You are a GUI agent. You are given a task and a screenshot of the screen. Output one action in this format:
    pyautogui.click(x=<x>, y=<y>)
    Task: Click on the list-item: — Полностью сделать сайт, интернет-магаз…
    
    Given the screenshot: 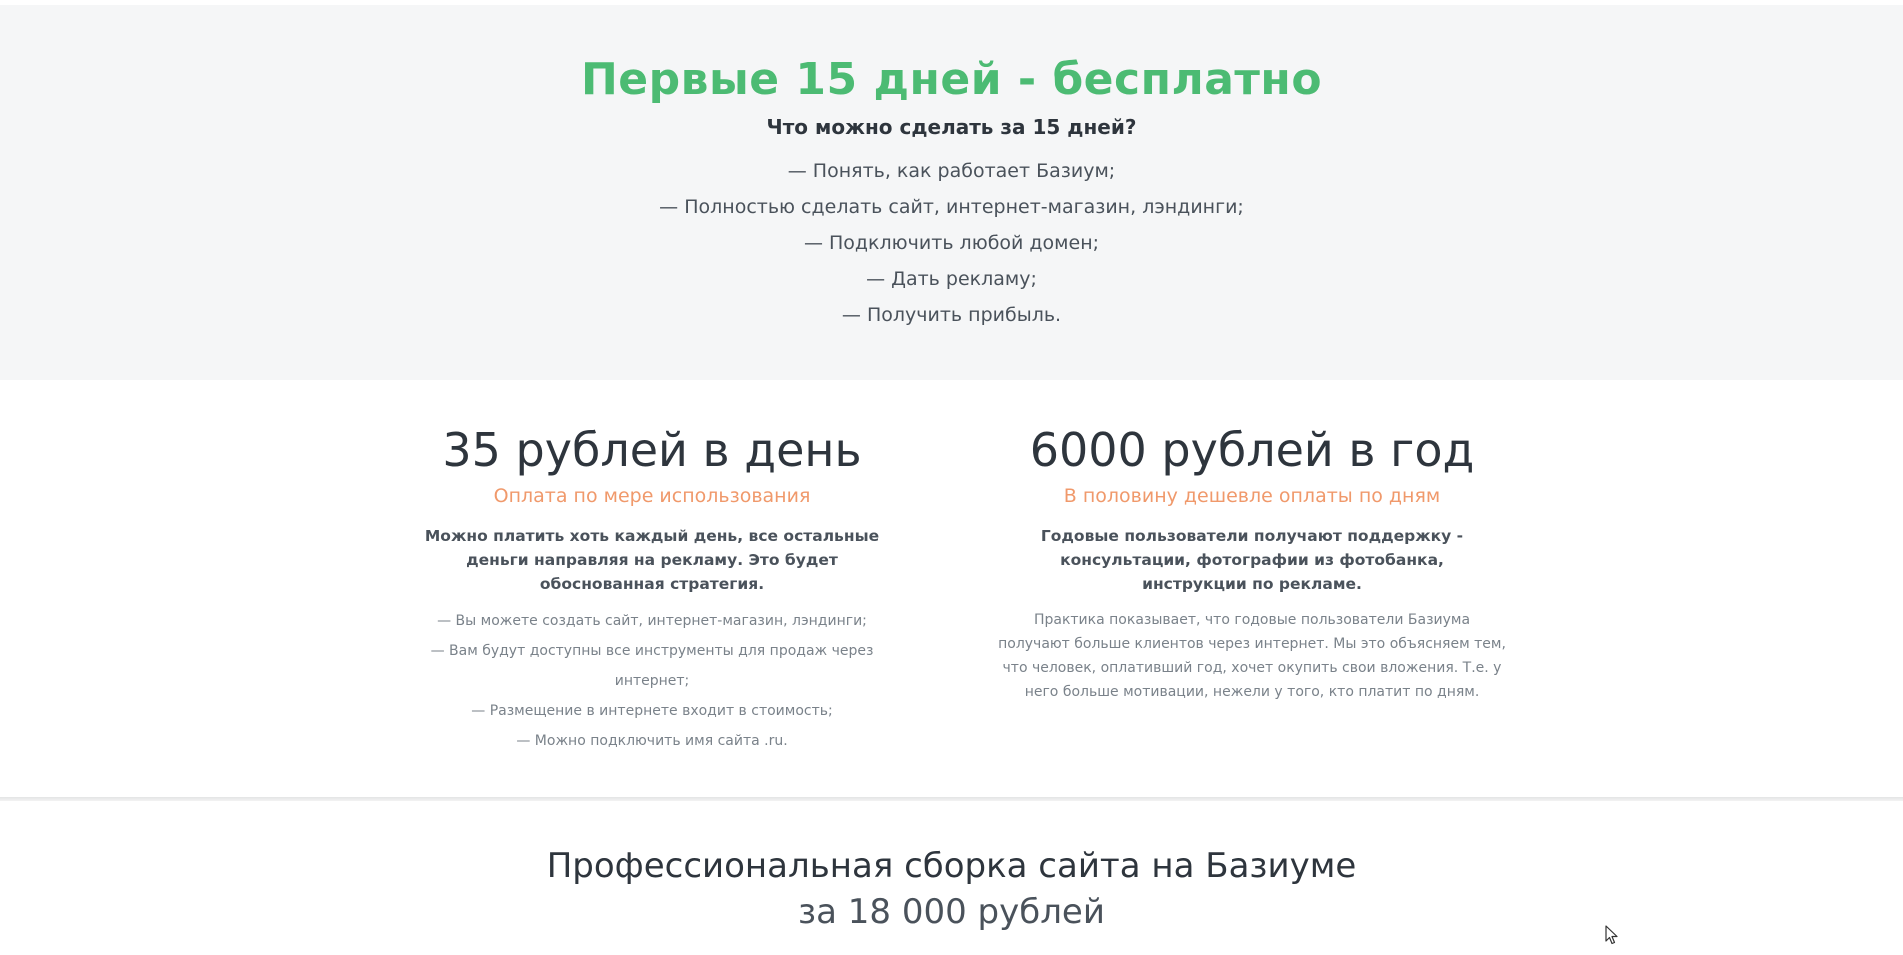 What is the action you would take?
    pyautogui.click(x=951, y=207)
    